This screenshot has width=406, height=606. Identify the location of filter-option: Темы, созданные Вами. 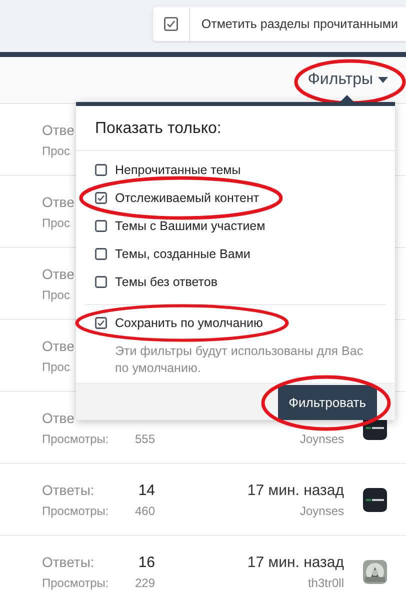
(235, 254).